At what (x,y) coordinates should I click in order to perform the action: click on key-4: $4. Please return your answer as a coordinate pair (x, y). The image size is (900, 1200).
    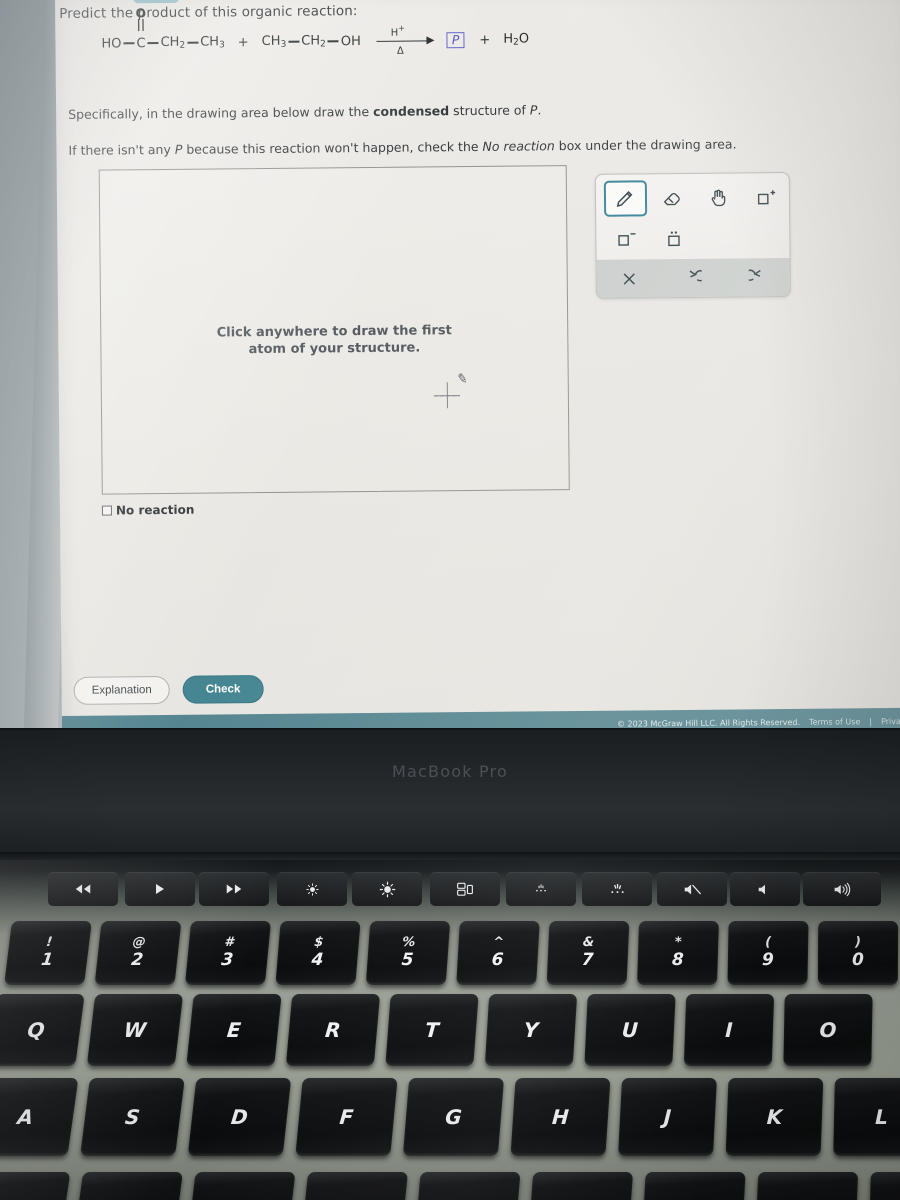
    Looking at the image, I should click on (318, 953).